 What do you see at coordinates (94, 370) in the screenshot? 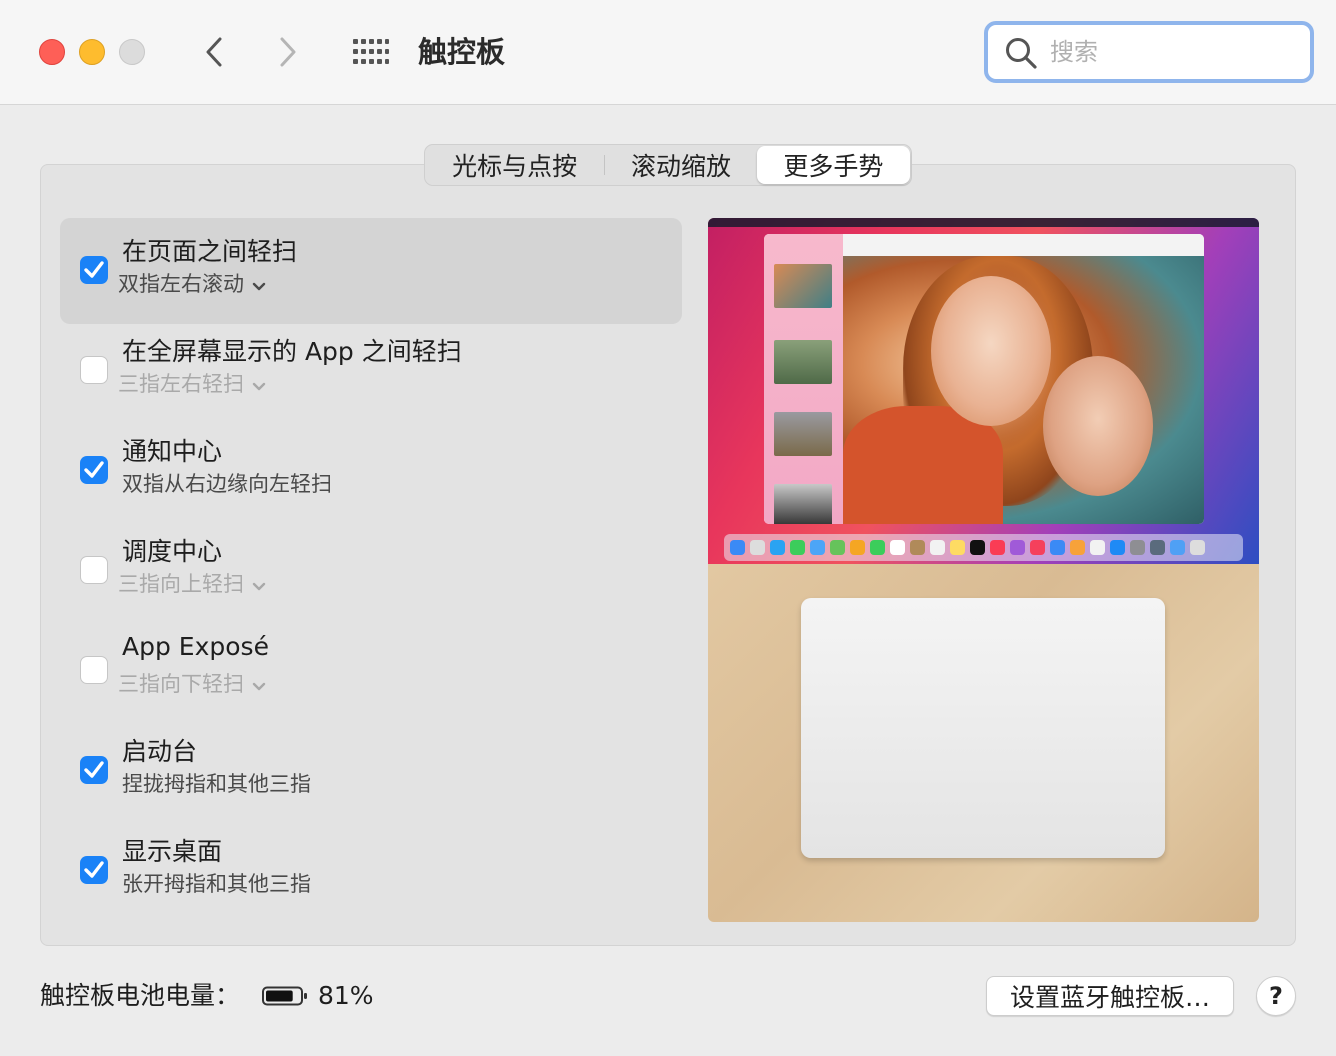
I see `swipe-between-apps-checkbox` at bounding box center [94, 370].